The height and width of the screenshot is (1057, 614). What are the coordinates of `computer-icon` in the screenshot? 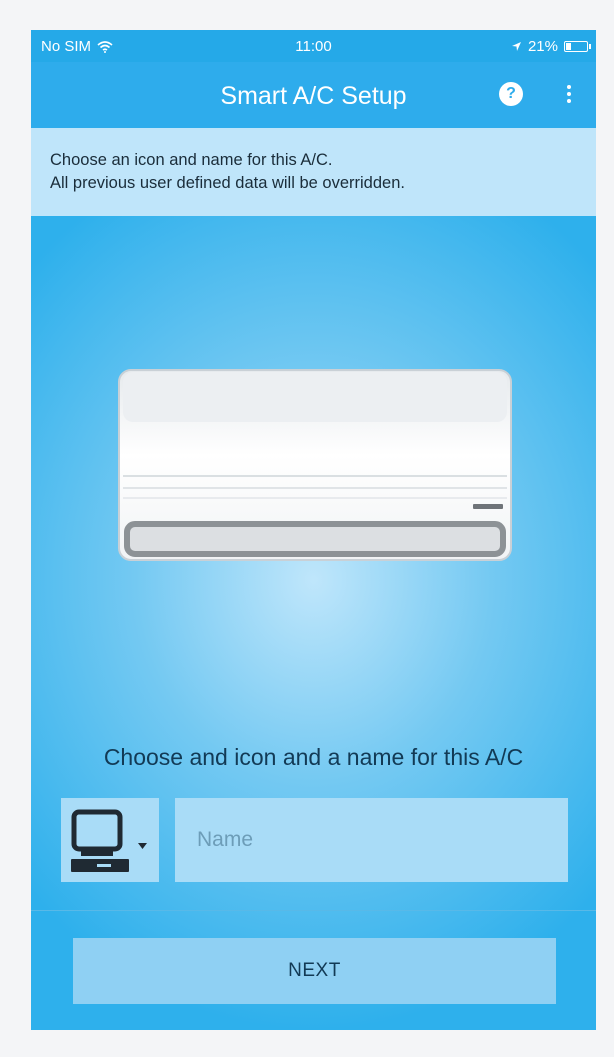 It's located at (109, 840).